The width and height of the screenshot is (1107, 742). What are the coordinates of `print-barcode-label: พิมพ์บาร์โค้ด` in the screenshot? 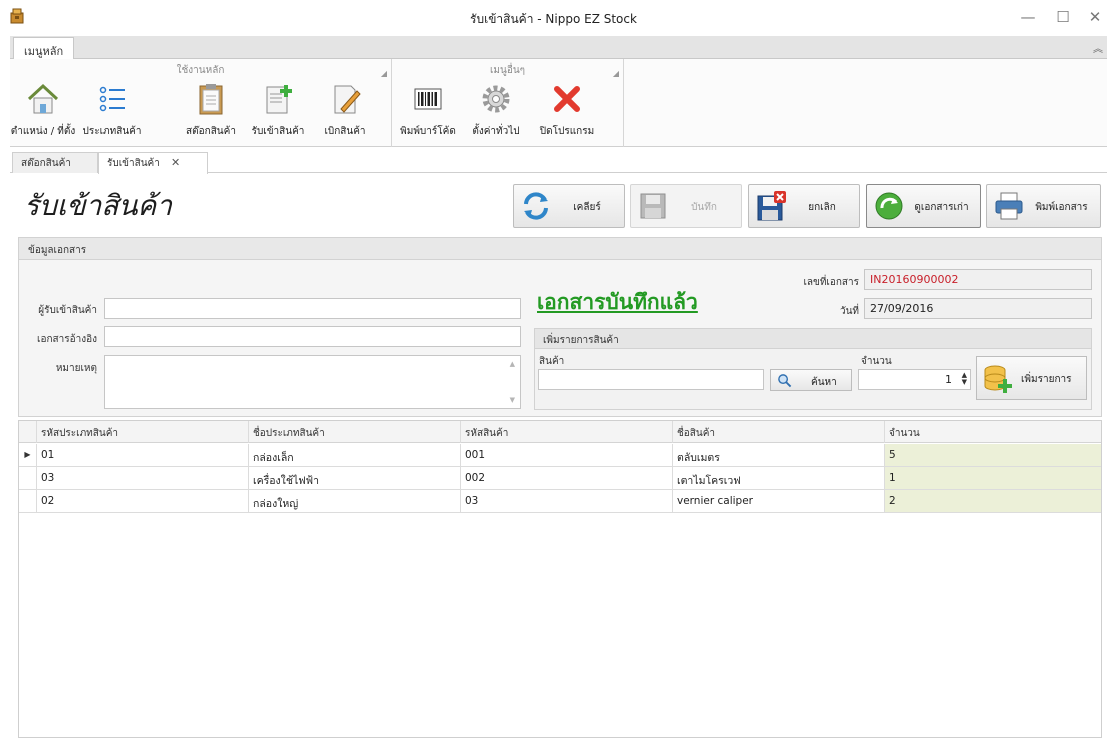 It's located at (428, 131).